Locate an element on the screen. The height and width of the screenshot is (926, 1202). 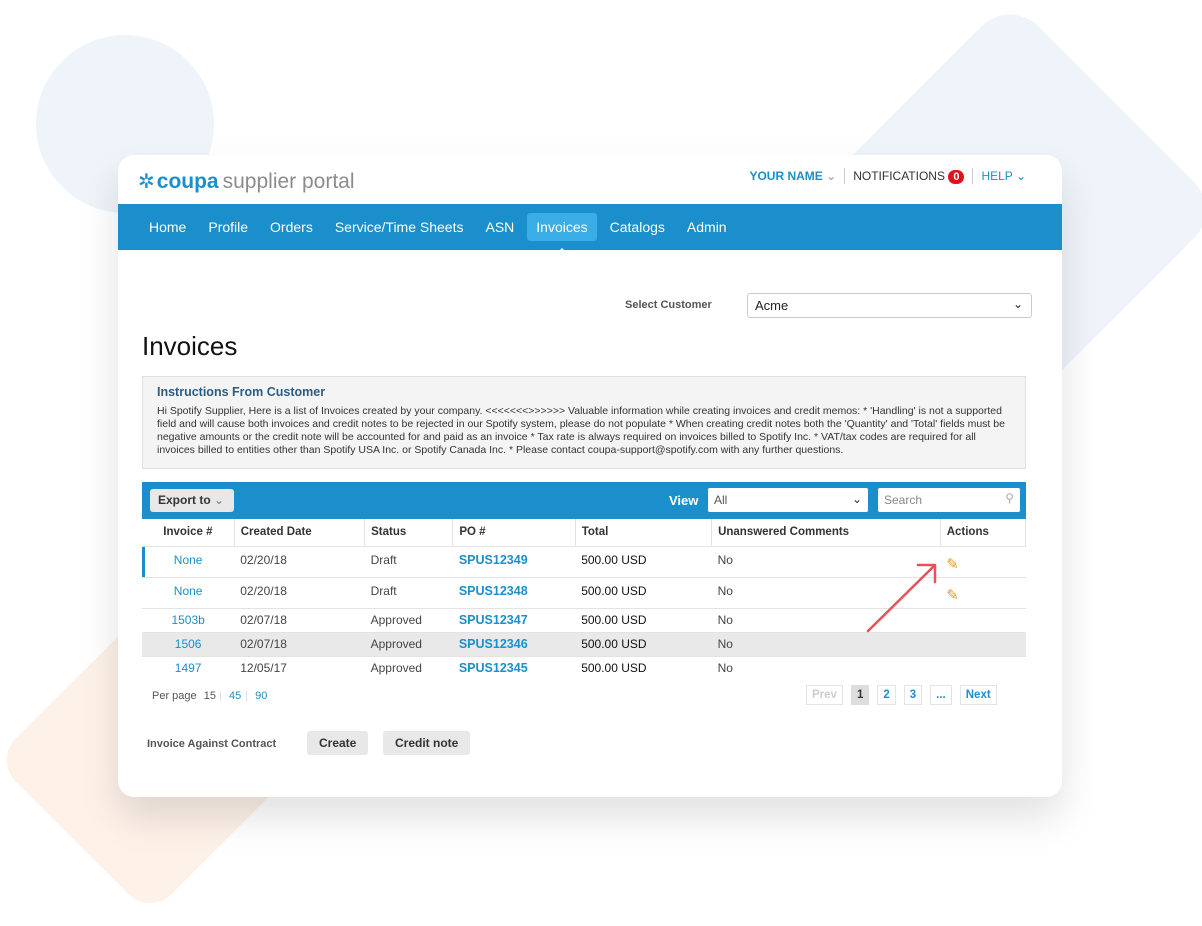
search-icon: ⚲ is located at coordinates (1009, 498).